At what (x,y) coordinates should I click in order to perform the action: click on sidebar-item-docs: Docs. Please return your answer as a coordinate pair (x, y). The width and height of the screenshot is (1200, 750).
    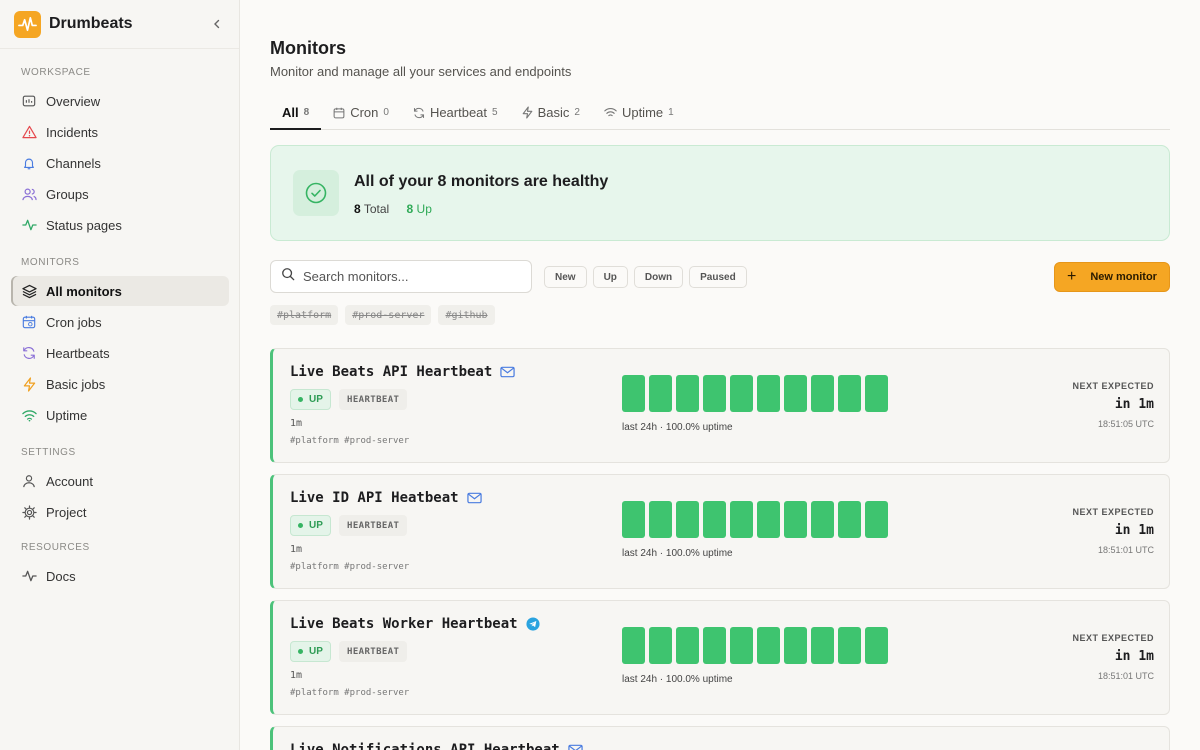
    Looking at the image, I should click on (120, 576).